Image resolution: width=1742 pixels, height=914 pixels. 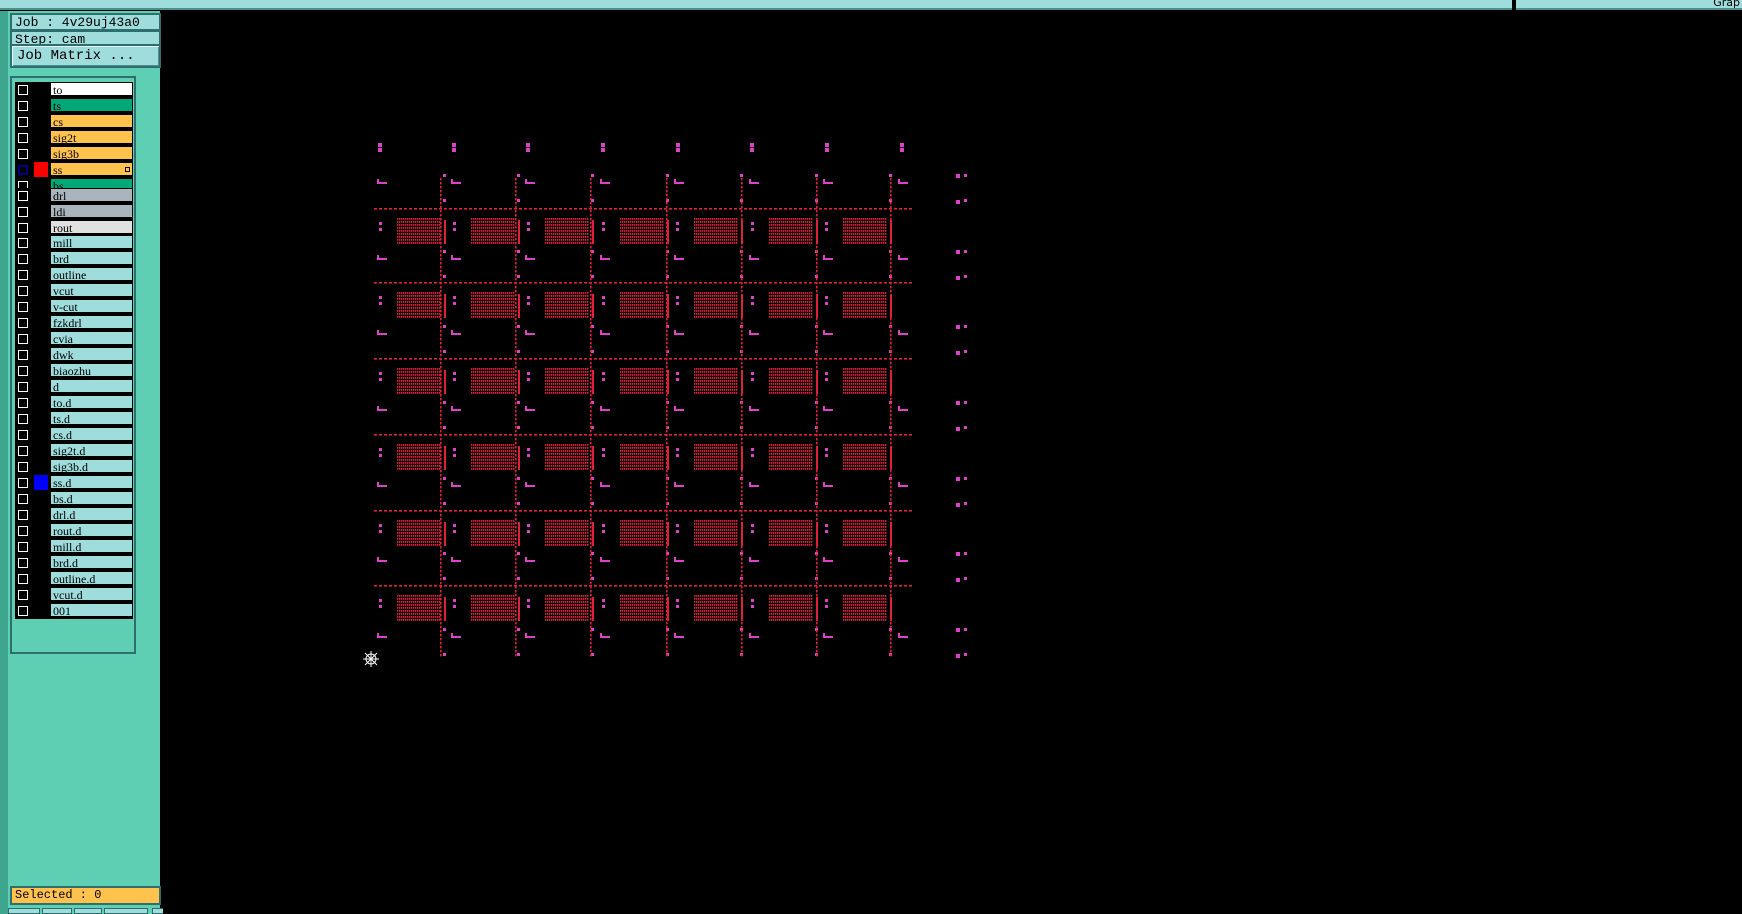 What do you see at coordinates (91, 322) in the screenshot?
I see `layer-name: fzkdrl` at bounding box center [91, 322].